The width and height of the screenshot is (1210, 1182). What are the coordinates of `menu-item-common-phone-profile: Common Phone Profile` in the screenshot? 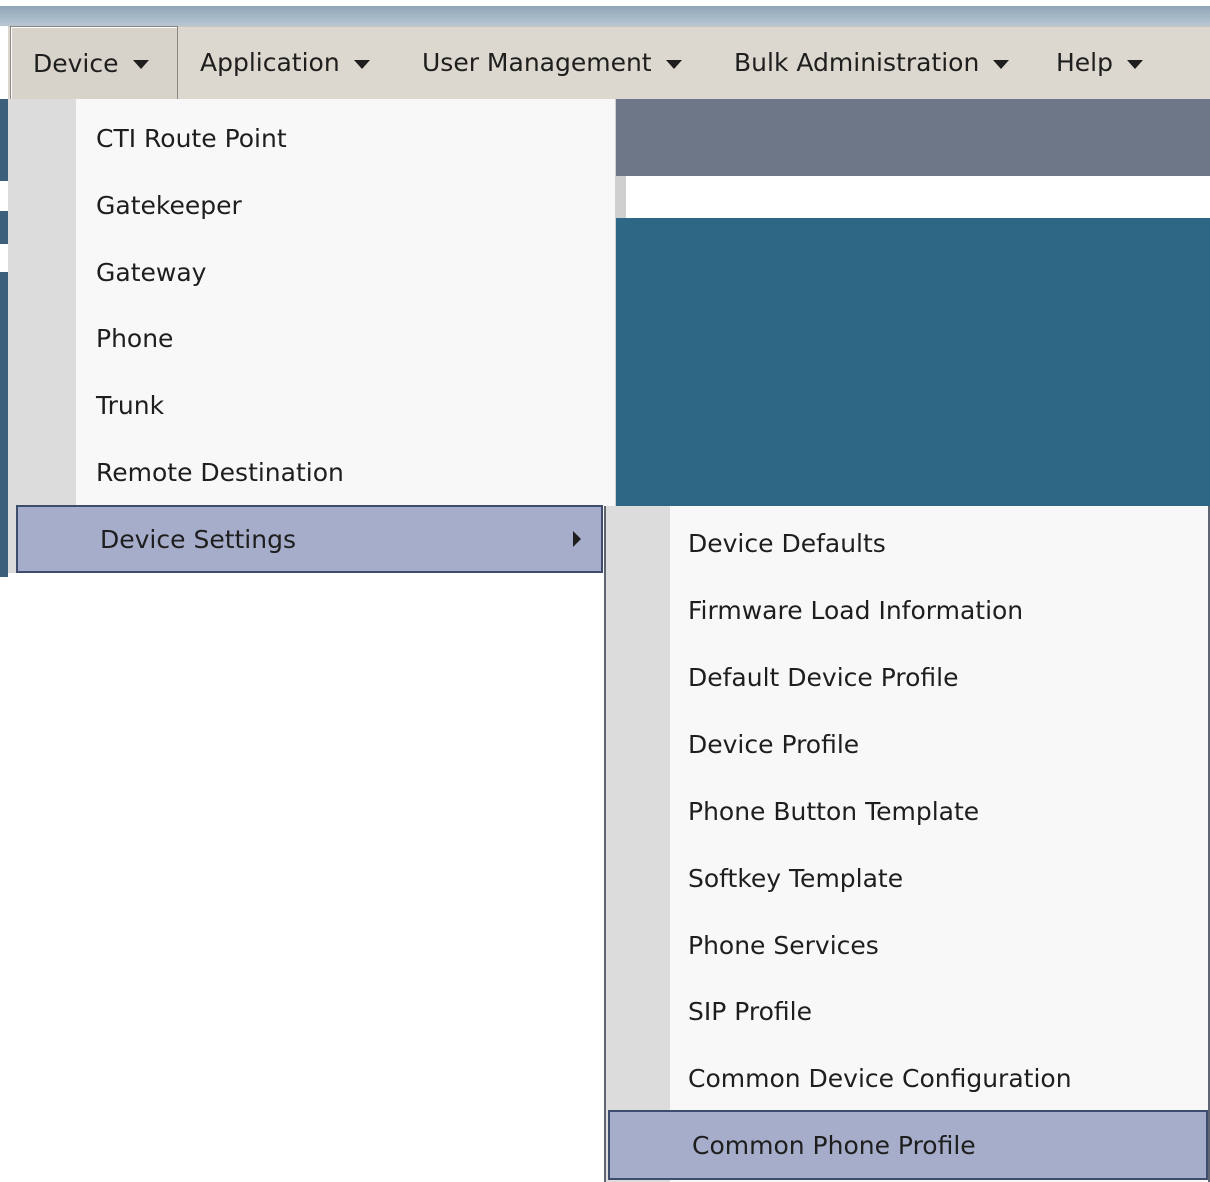 It's located at (908, 1145).